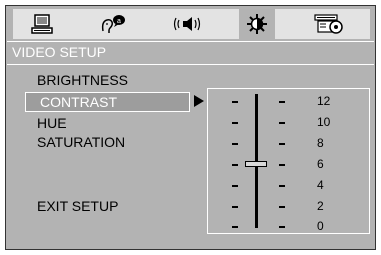 This screenshot has width=381, height=255. What do you see at coordinates (77, 206) in the screenshot?
I see `menu-item-exit-setup: EXIT SETUP` at bounding box center [77, 206].